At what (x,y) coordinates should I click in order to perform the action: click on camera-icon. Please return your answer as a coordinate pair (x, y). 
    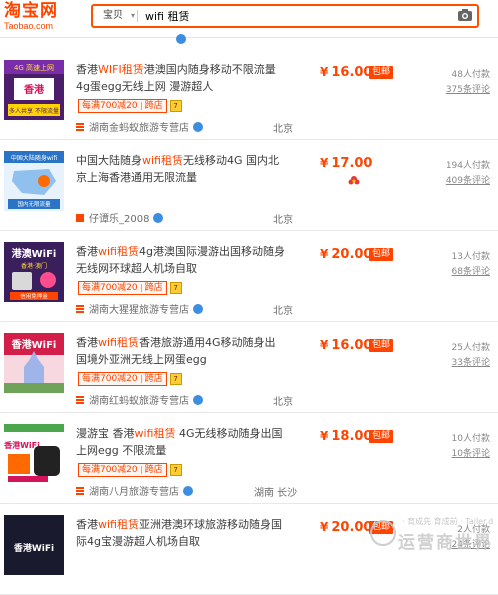
    Looking at the image, I should click on (465, 15).